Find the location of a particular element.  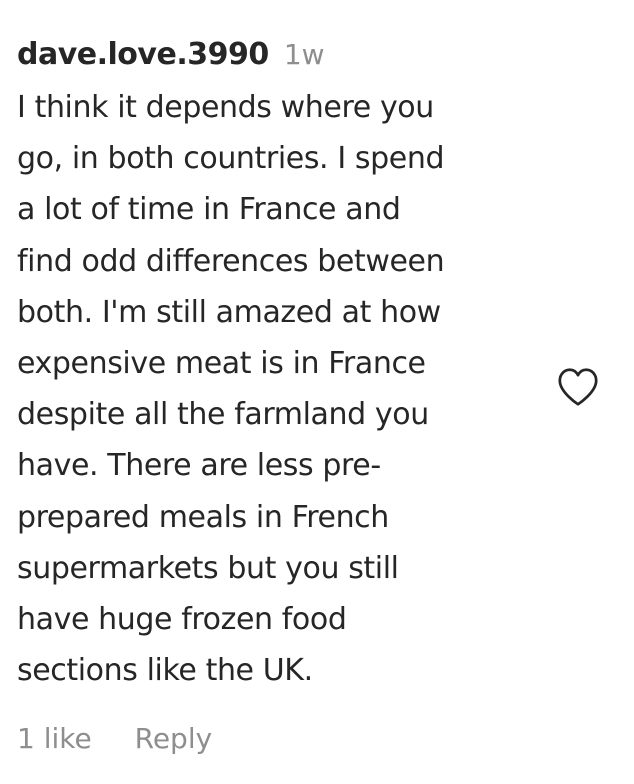

comment-text-line: find odd differences between is located at coordinates (231, 261).